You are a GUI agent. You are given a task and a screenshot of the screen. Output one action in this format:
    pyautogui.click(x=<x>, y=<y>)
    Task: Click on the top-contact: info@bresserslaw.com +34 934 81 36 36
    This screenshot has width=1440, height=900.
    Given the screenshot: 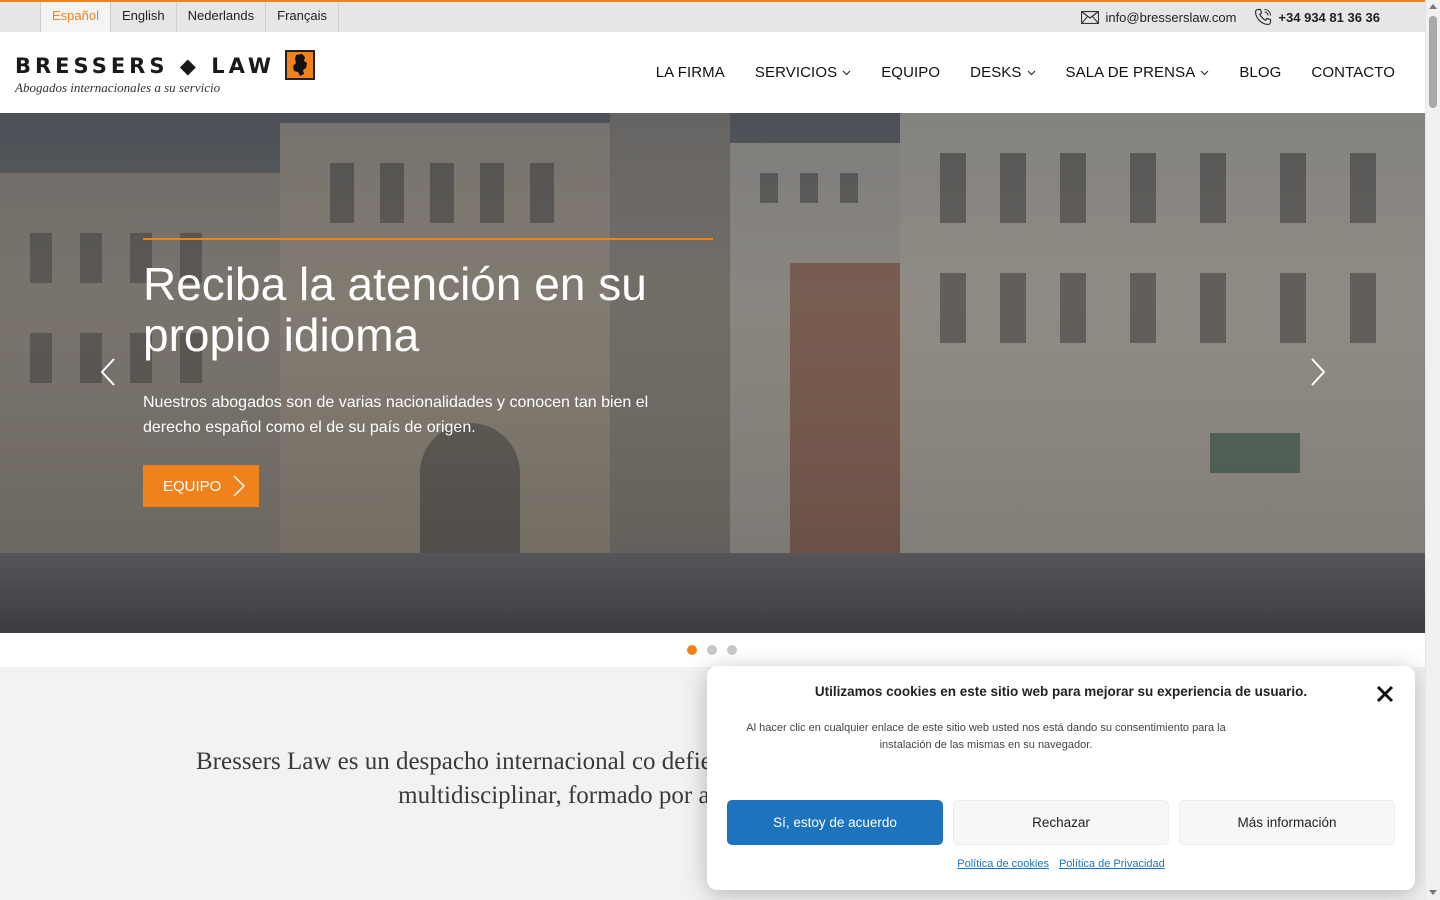 What is the action you would take?
    pyautogui.click(x=1230, y=17)
    